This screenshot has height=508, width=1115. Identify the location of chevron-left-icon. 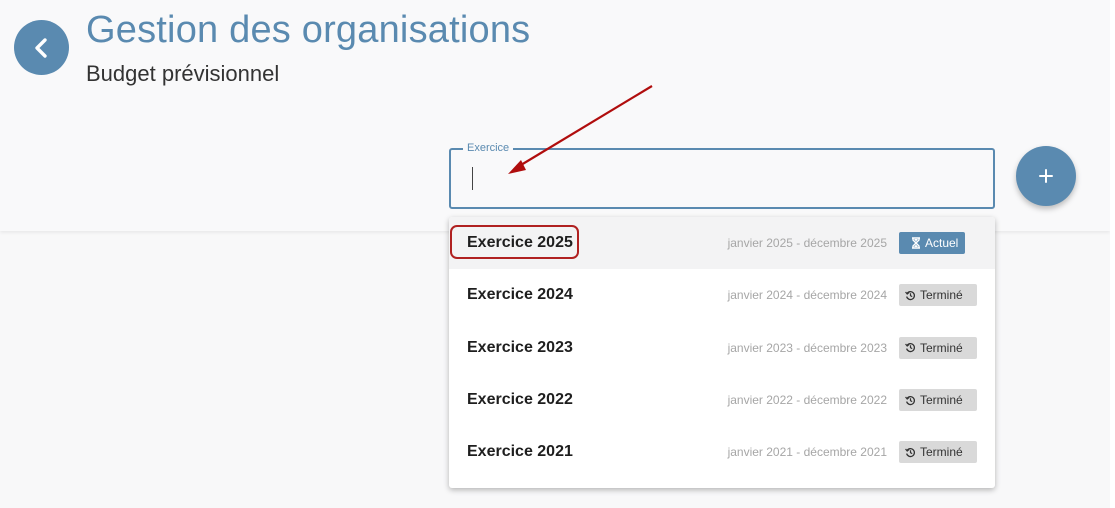
(40, 47).